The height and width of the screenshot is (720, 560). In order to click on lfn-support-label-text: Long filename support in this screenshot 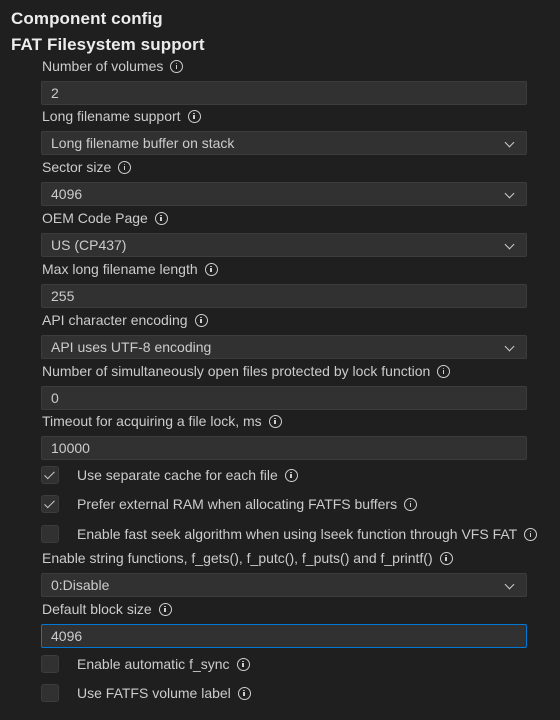, I will do `click(111, 116)`.